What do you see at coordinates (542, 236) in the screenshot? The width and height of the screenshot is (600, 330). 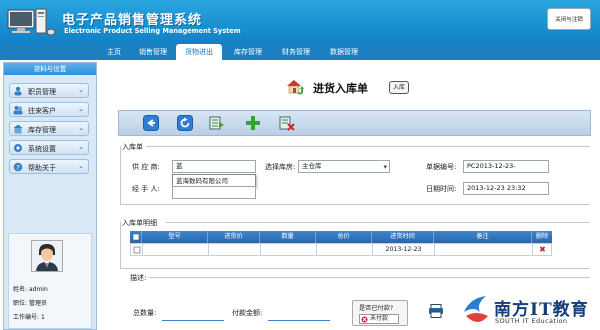 I see `column-header: 删除` at bounding box center [542, 236].